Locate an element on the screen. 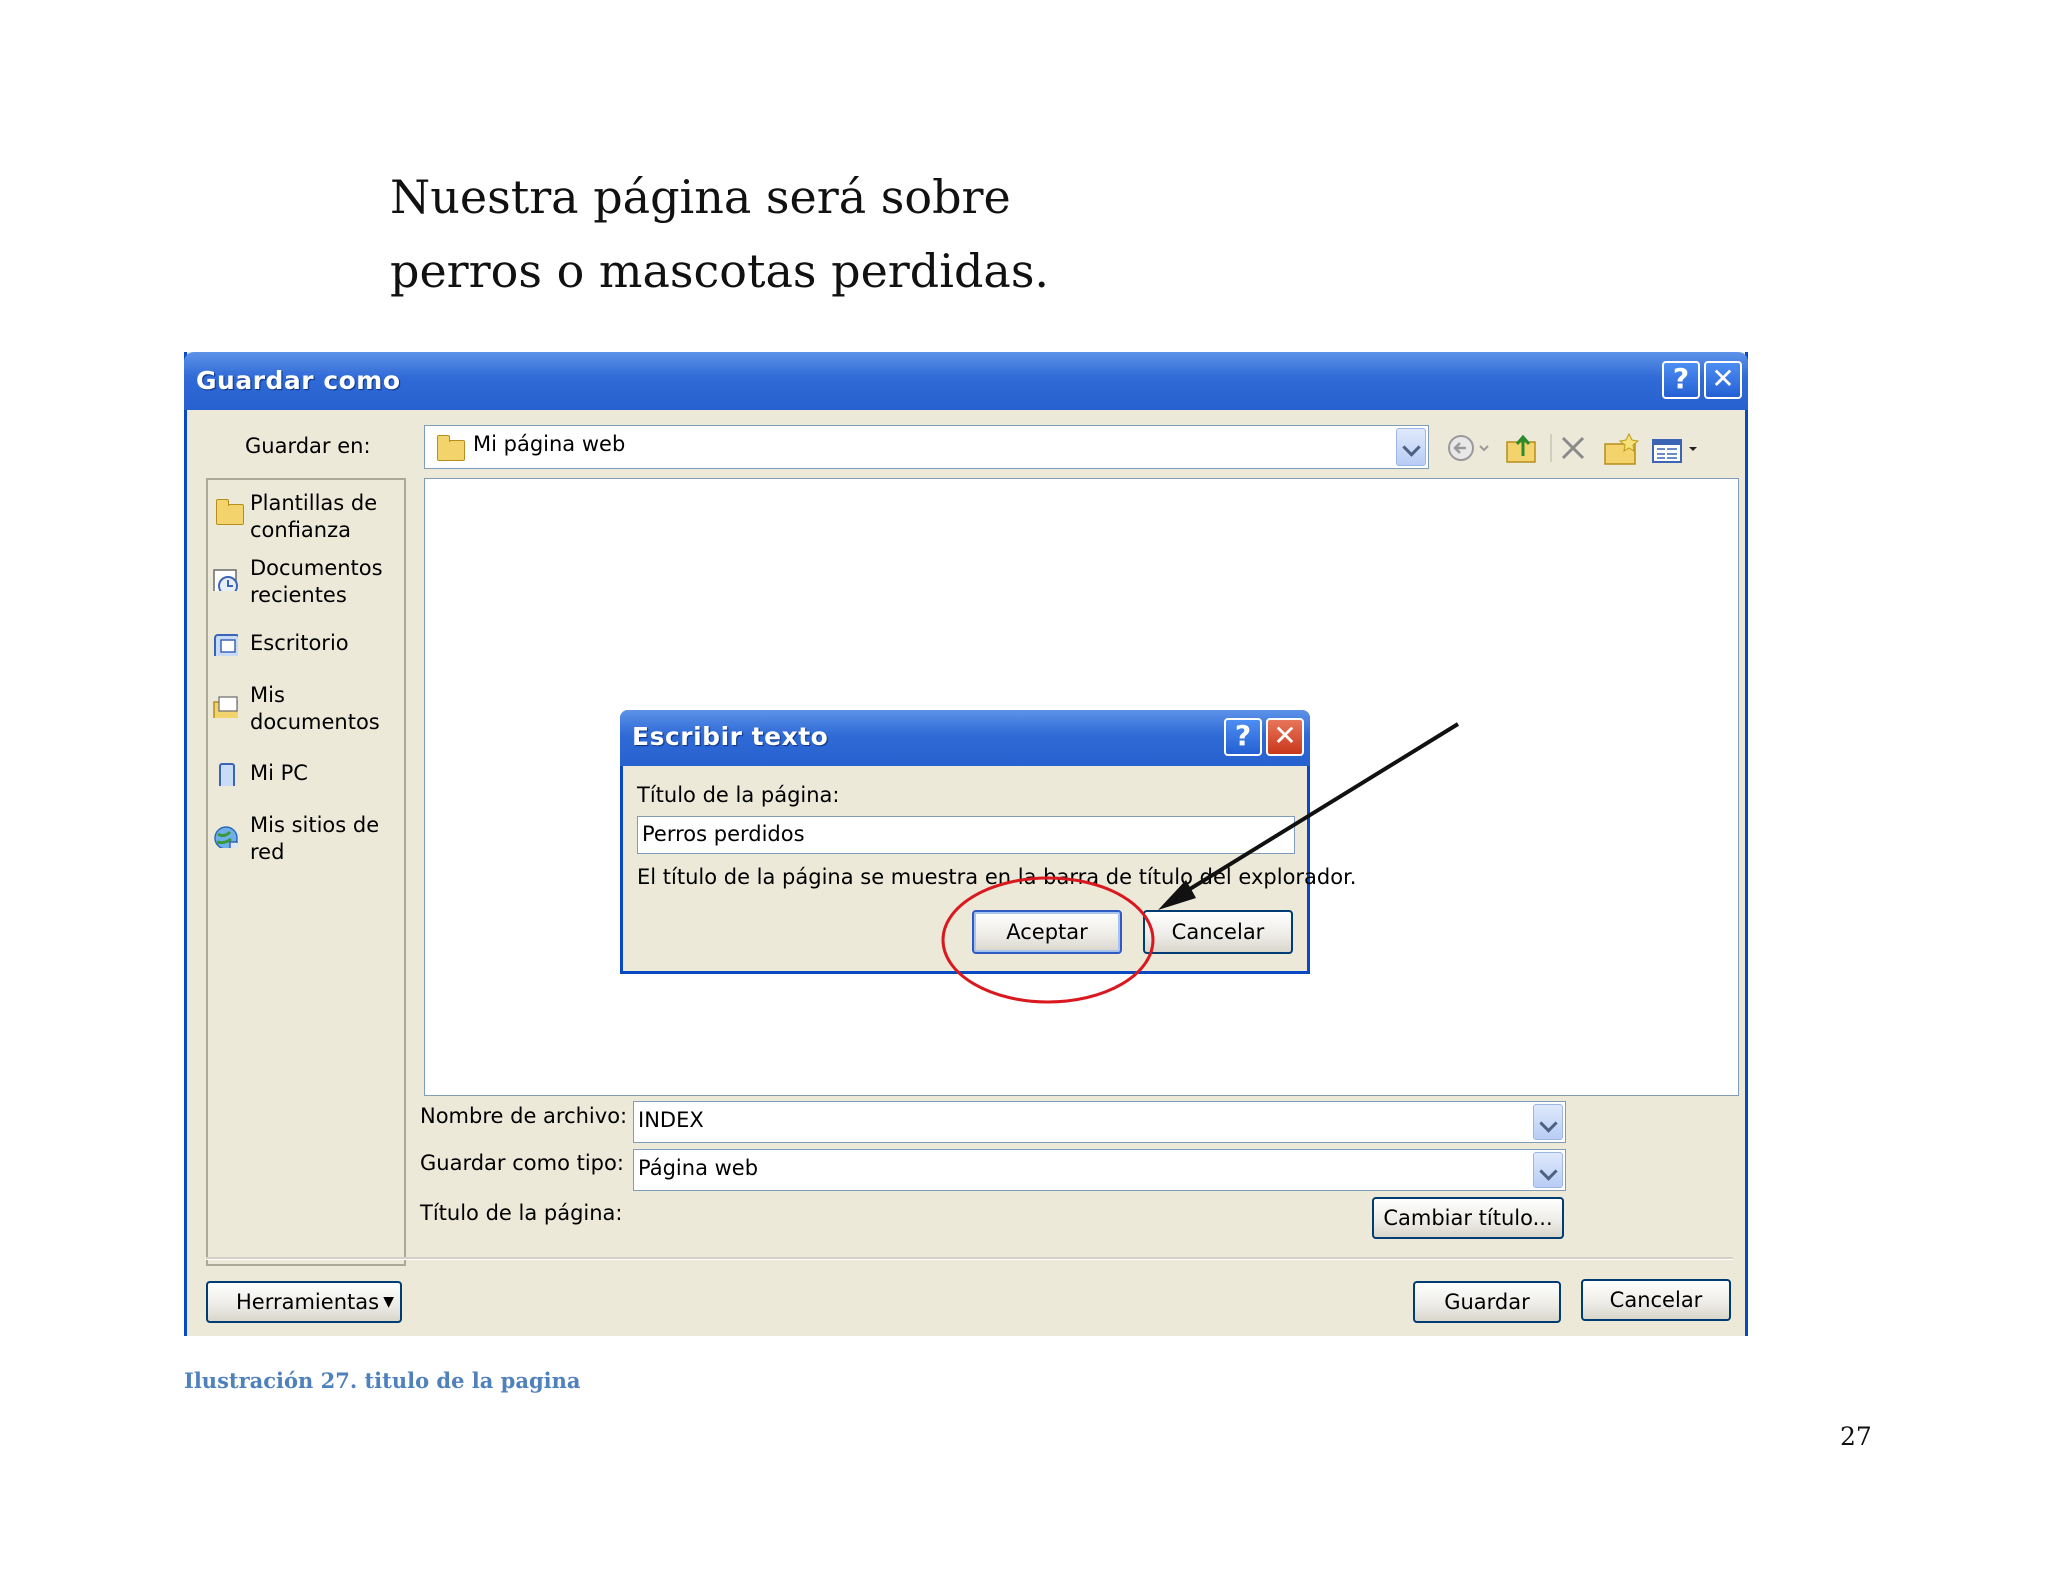  filename-label: Nombre de archivo: is located at coordinates (524, 1116).